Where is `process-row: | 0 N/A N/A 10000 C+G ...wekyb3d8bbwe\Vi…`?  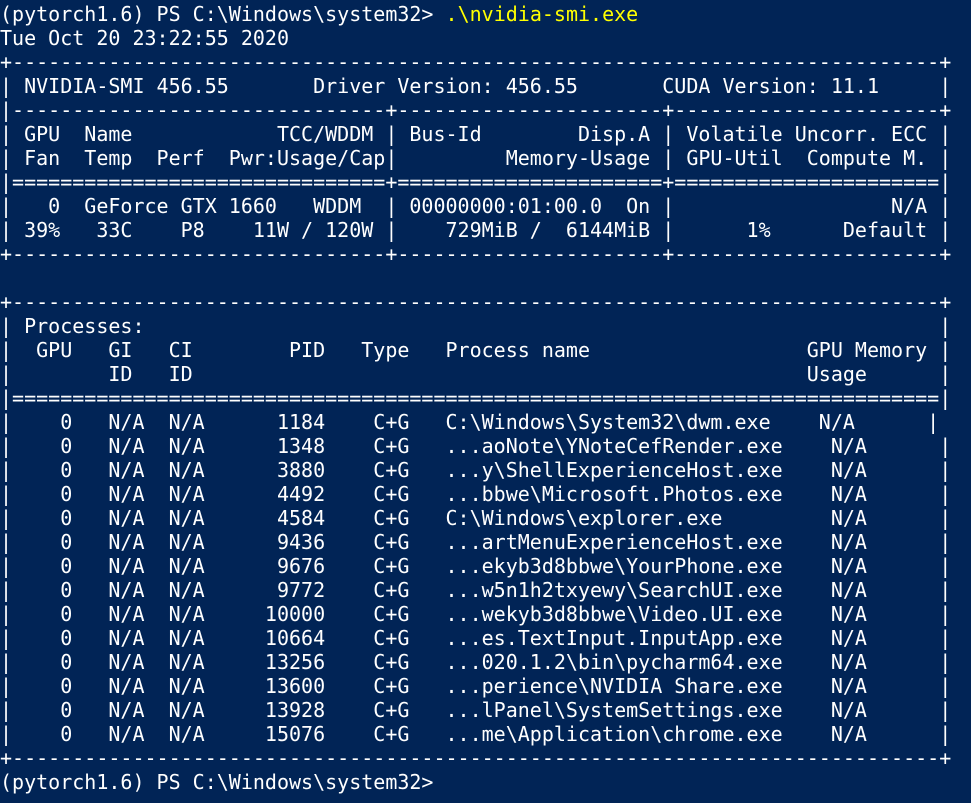
process-row: | 0 N/A N/A 10000 C+G ...wekyb3d8bbwe\Vi… is located at coordinates (476, 614).